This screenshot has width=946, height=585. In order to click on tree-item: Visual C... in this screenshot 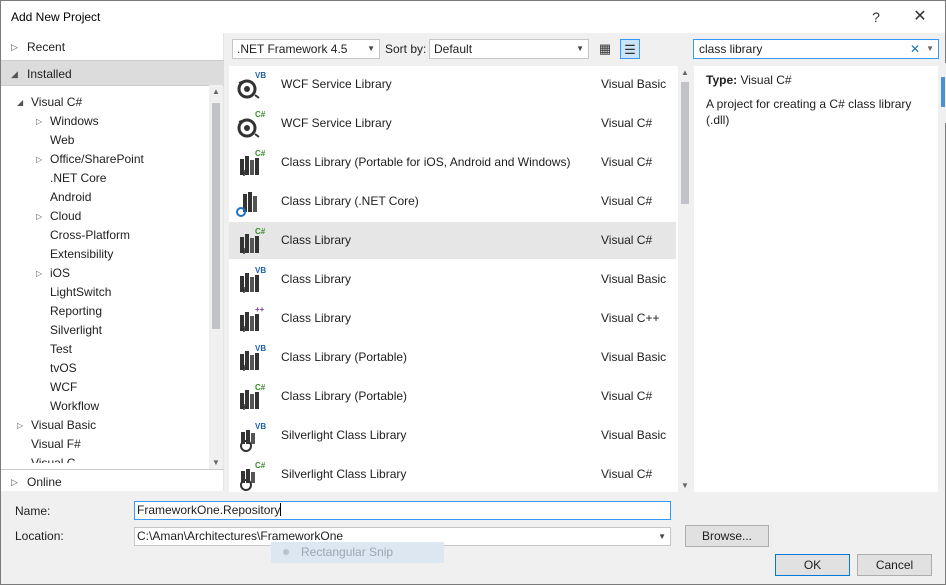, I will do `click(58, 458)`.